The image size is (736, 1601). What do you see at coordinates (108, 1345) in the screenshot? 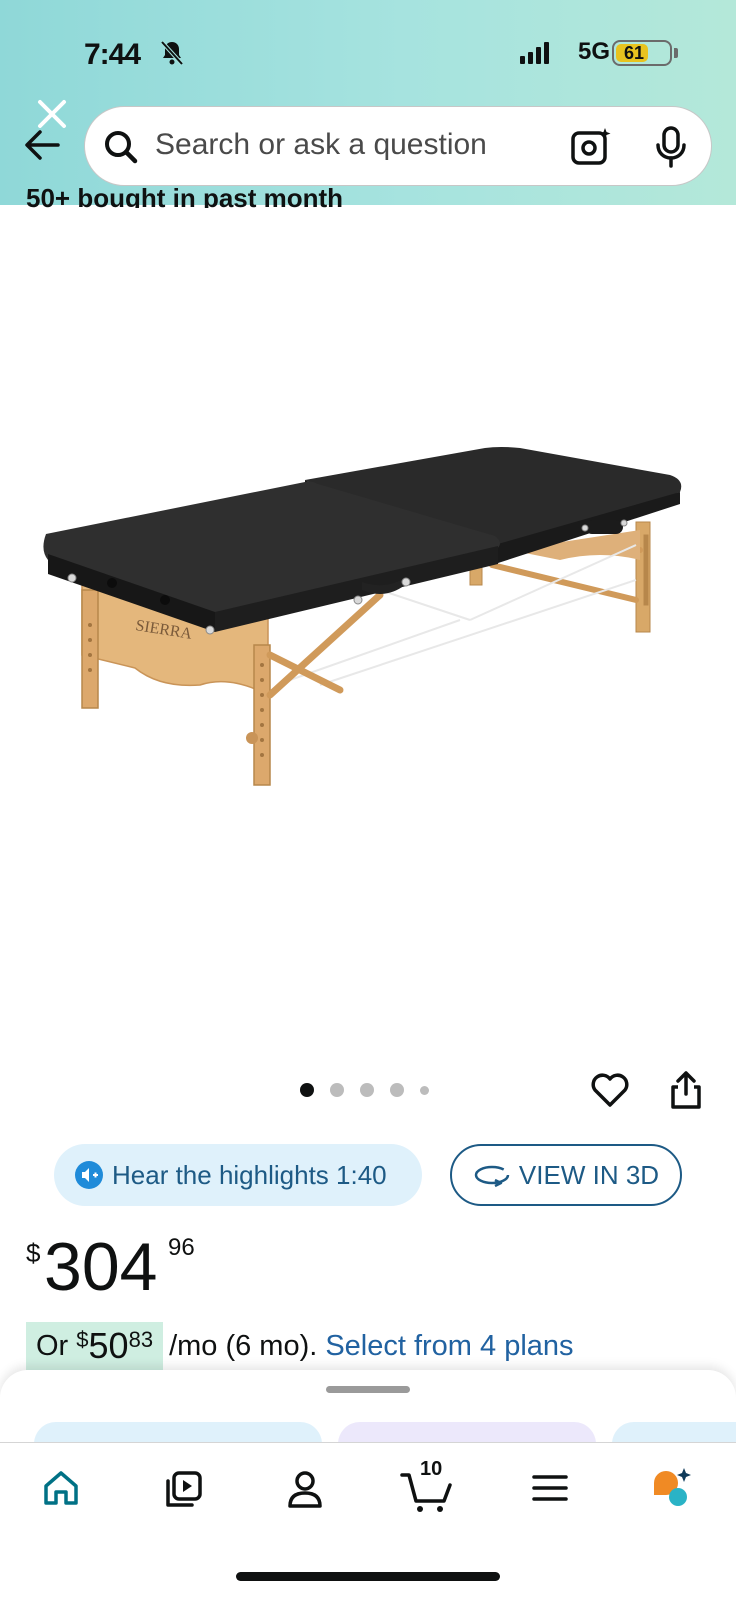
I see `installment-whole: 50` at bounding box center [108, 1345].